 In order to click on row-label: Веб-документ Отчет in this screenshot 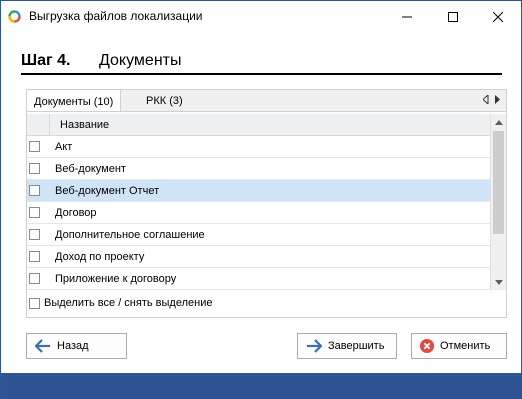, I will do `click(107, 191)`.